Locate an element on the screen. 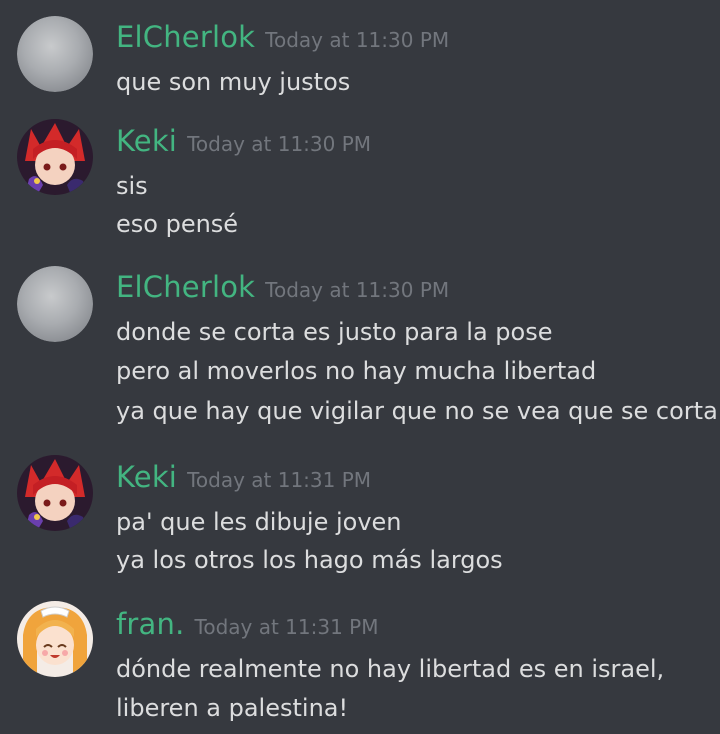 The width and height of the screenshot is (720, 734). message-text: ya los otros los hago más largos is located at coordinates (309, 560).